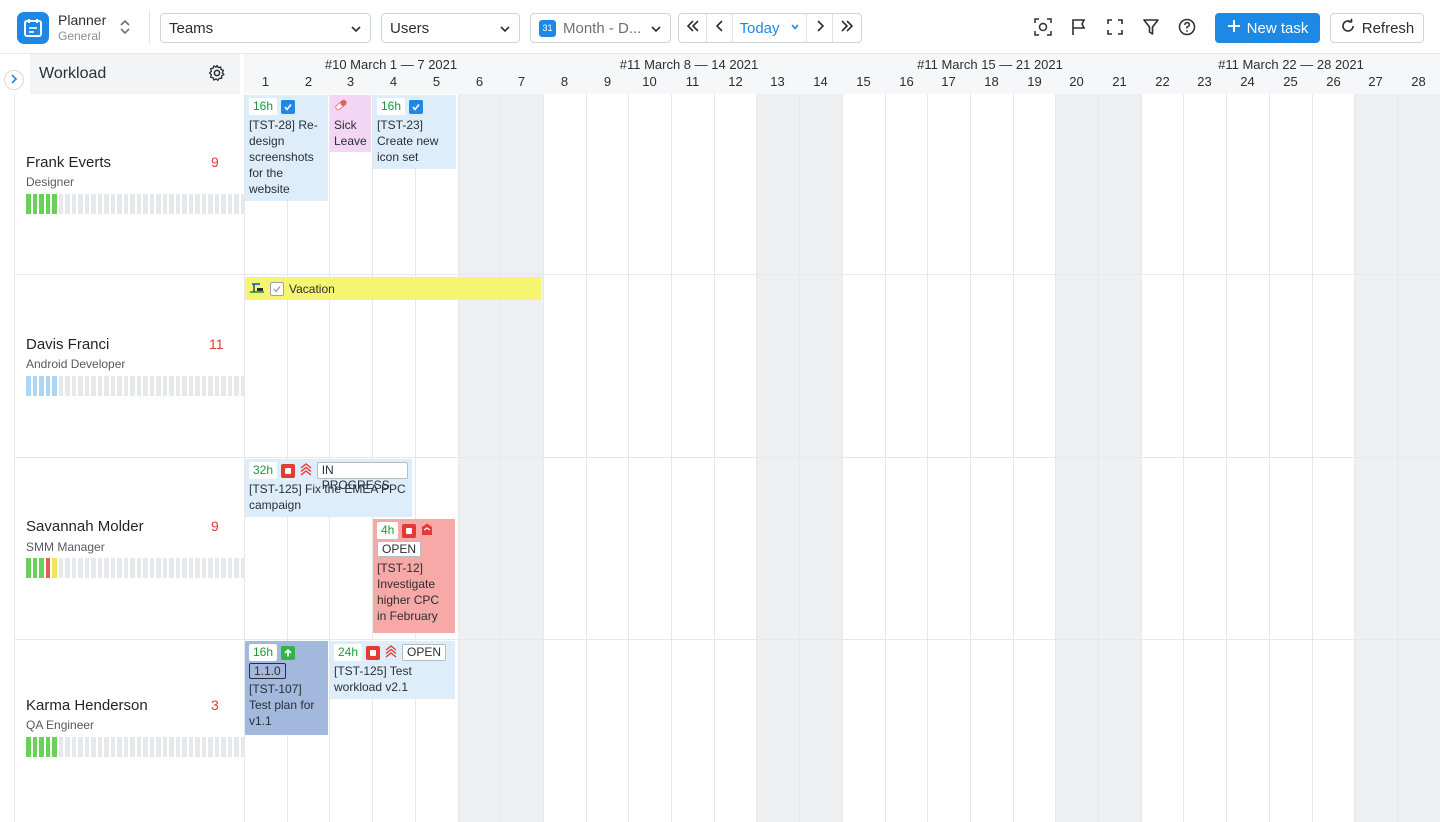 This screenshot has width=1440, height=822. What do you see at coordinates (33, 28) in the screenshot?
I see `planner-logo-icon` at bounding box center [33, 28].